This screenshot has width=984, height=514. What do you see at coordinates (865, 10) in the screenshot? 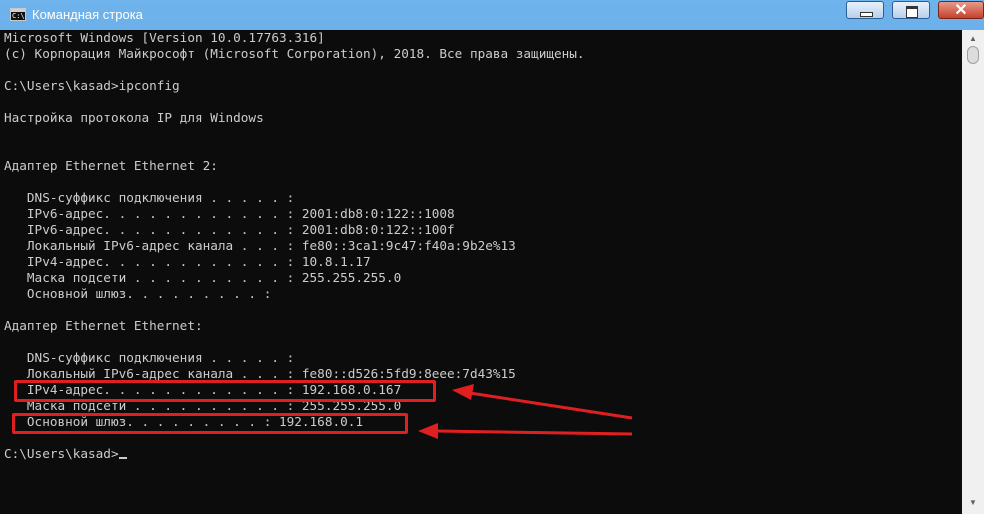
I see `minimize-button` at bounding box center [865, 10].